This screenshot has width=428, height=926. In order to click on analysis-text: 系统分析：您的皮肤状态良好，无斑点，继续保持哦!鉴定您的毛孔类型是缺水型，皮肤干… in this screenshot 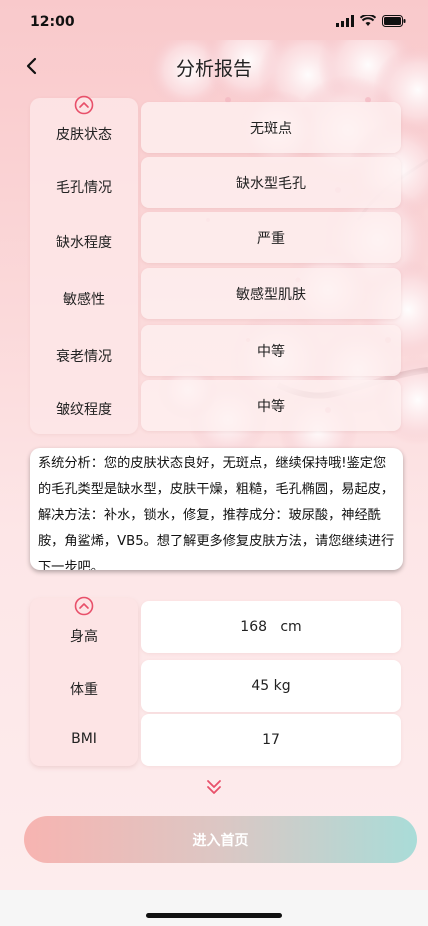, I will do `click(216, 509)`.